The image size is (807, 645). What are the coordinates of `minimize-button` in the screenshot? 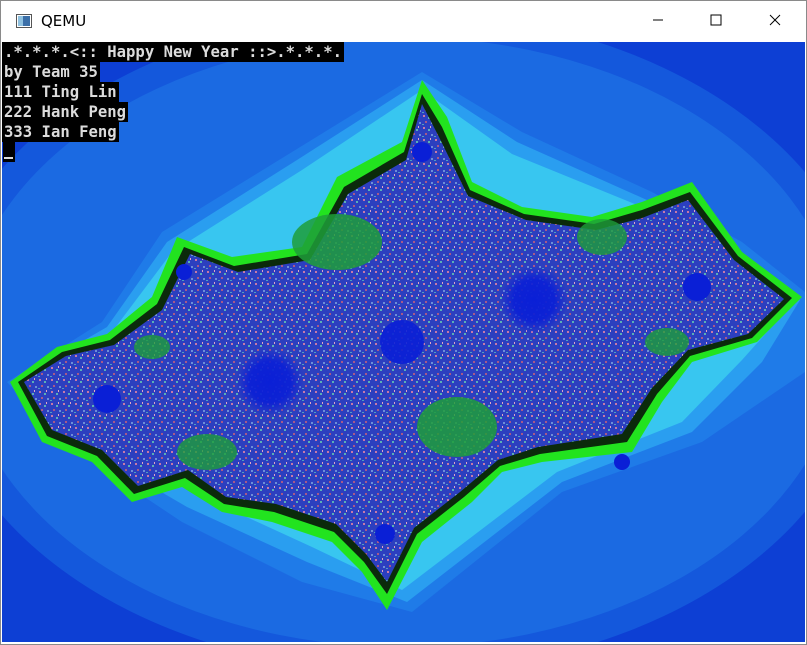 It's located at (658, 21).